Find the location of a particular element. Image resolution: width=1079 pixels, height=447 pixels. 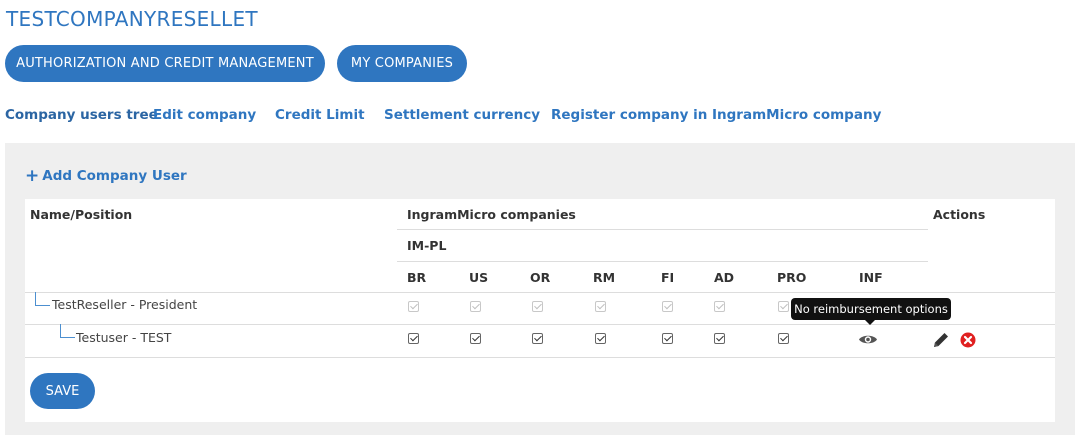

col-header-us: US is located at coordinates (479, 277).